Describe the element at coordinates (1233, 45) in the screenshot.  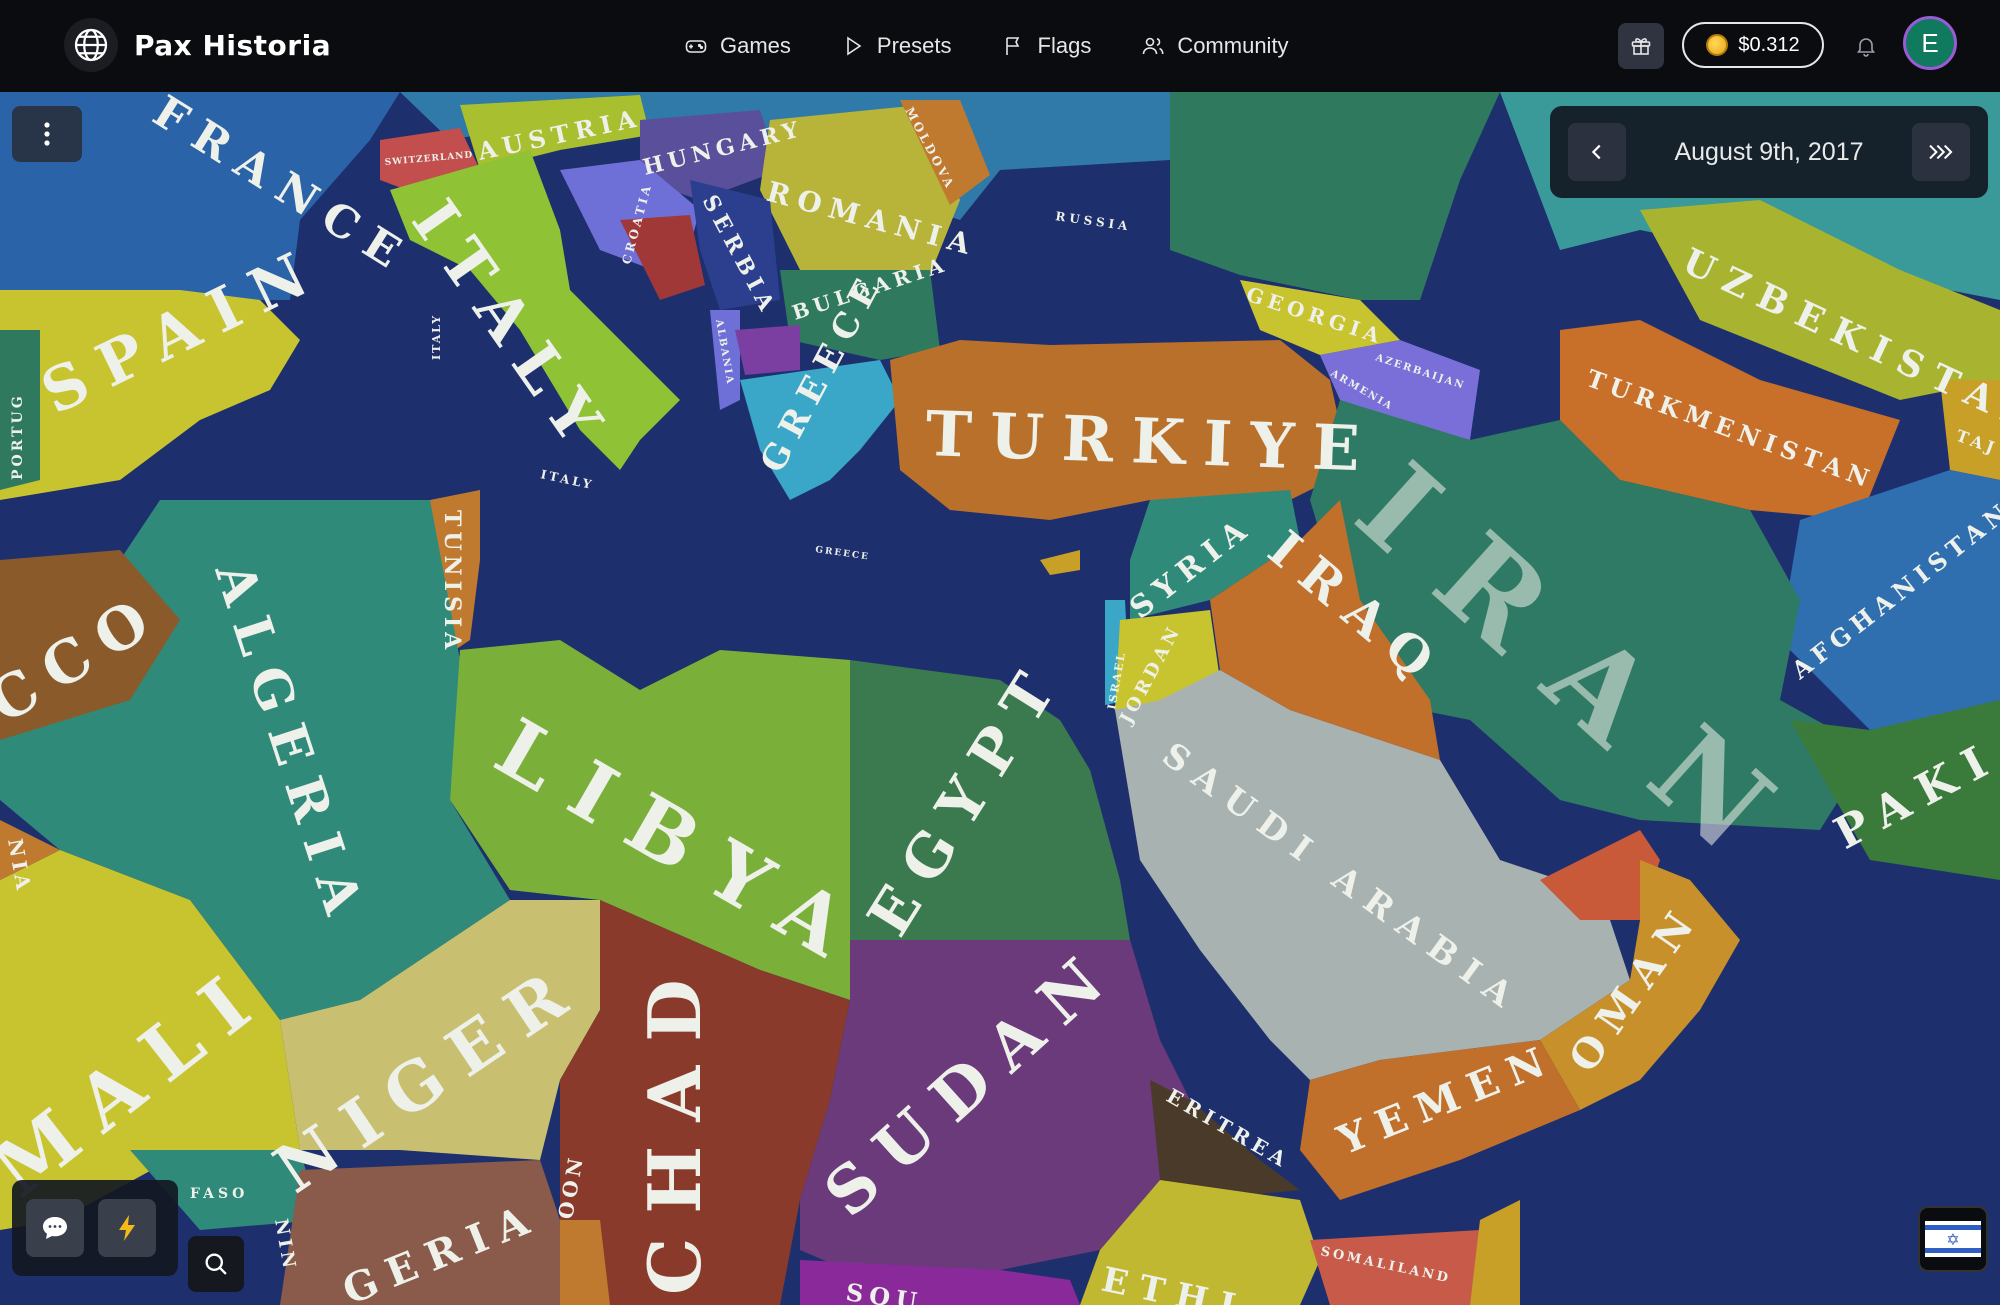
I see `nav-community-label: Community` at that location.